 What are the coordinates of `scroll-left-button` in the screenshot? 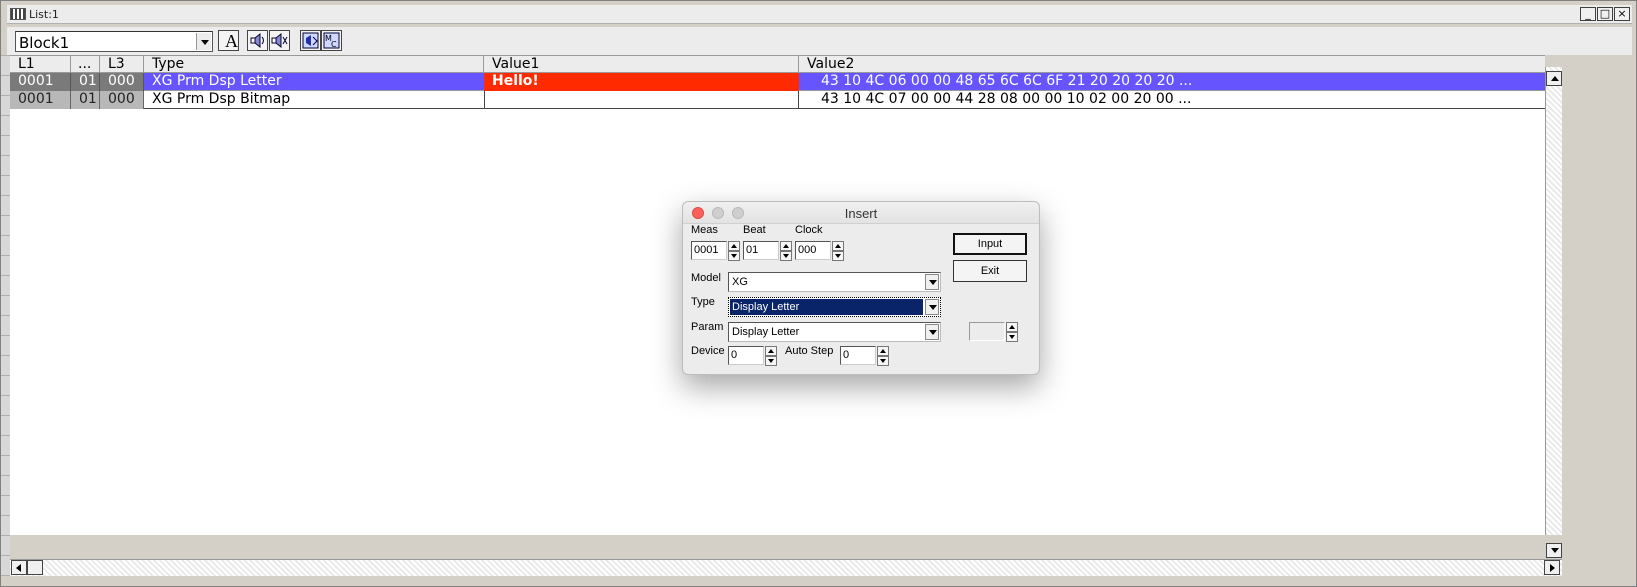 It's located at (19, 567).